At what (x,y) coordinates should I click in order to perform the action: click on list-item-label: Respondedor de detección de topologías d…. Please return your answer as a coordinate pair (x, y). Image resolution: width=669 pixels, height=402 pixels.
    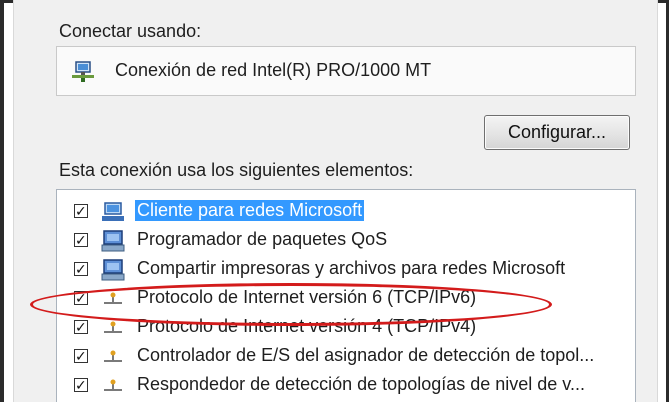
    Looking at the image, I should click on (361, 384).